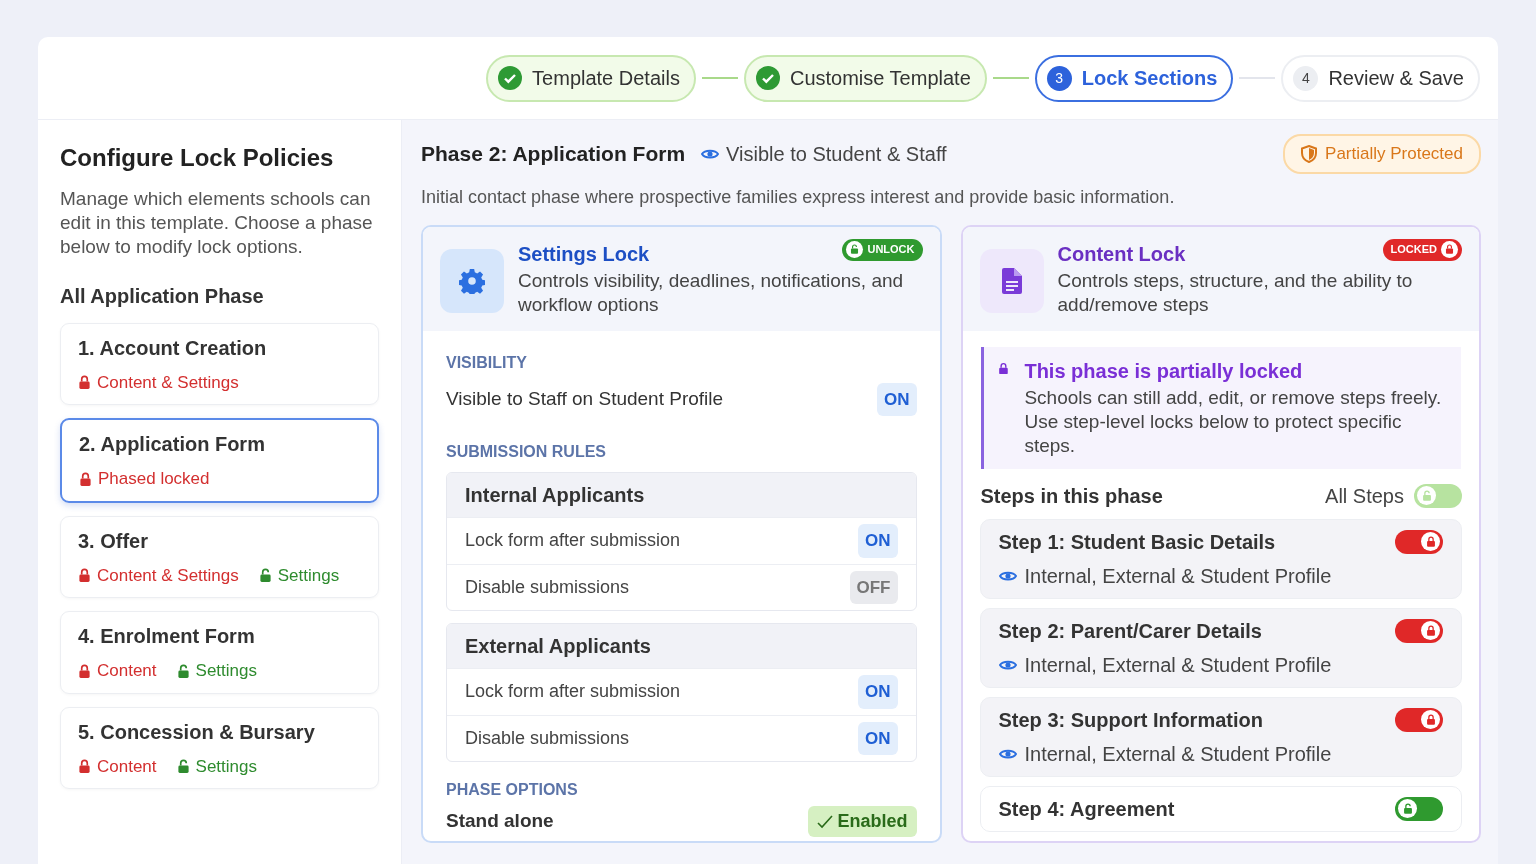 This screenshot has height=864, width=1536. Describe the element at coordinates (472, 280) in the screenshot. I see `gear-icon` at that location.